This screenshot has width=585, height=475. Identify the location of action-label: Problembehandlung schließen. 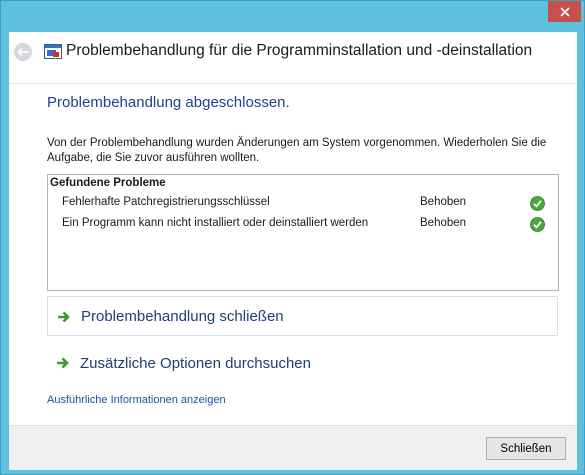
(182, 316).